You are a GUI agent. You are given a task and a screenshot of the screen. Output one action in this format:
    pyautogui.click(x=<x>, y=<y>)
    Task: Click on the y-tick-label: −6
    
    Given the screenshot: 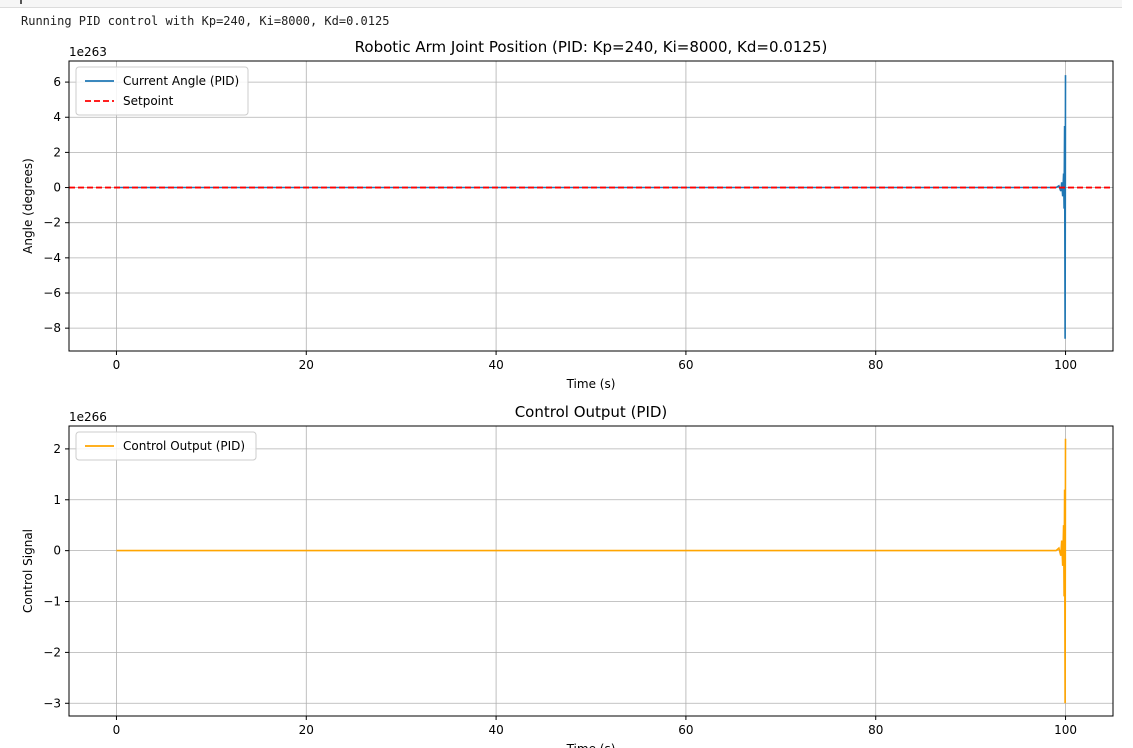 What is the action you would take?
    pyautogui.click(x=52, y=293)
    